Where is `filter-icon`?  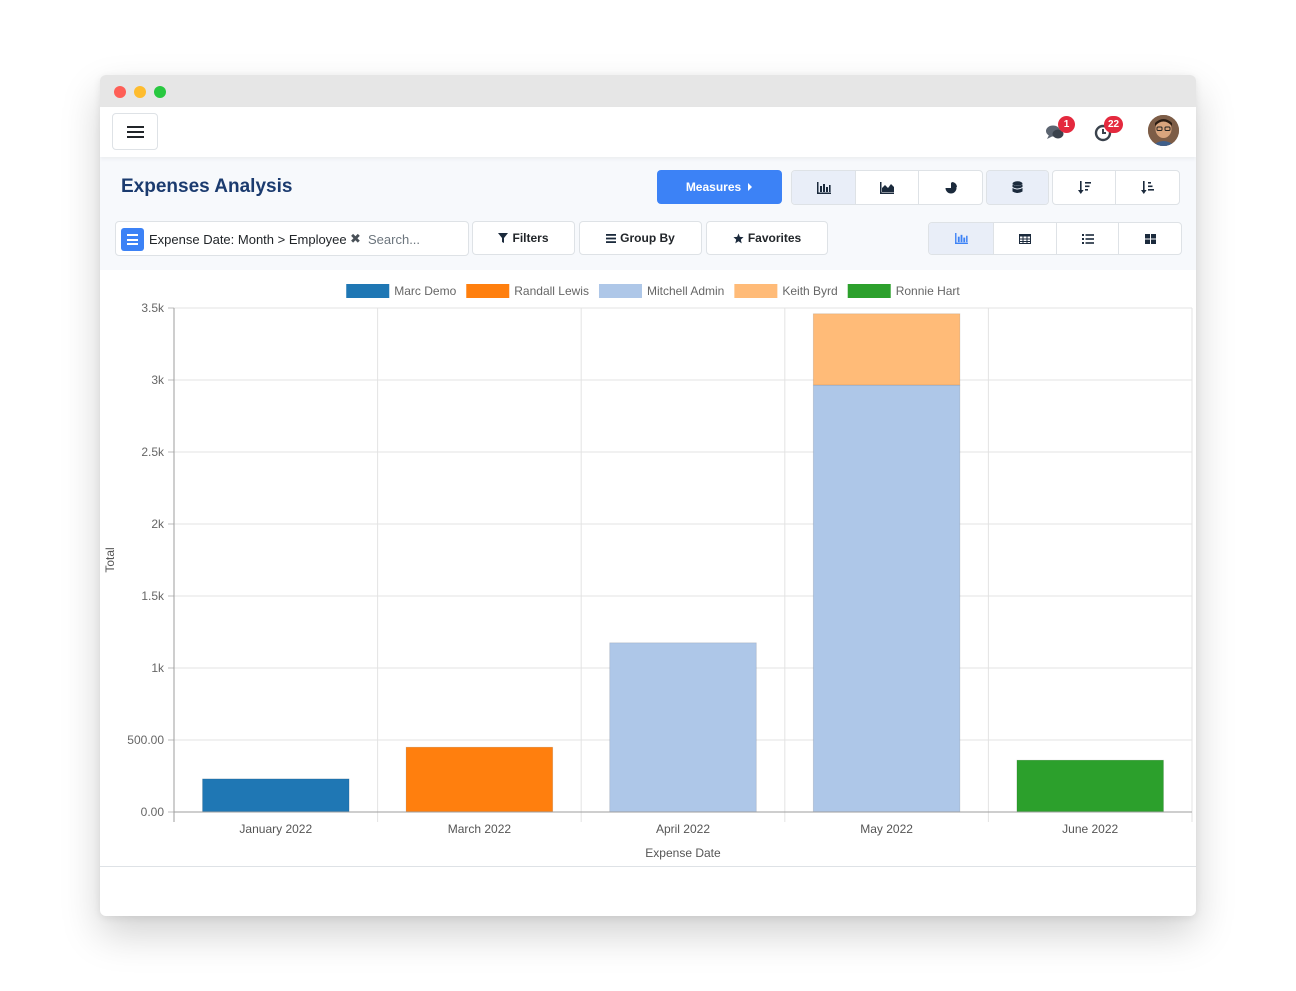
filter-icon is located at coordinates (503, 238).